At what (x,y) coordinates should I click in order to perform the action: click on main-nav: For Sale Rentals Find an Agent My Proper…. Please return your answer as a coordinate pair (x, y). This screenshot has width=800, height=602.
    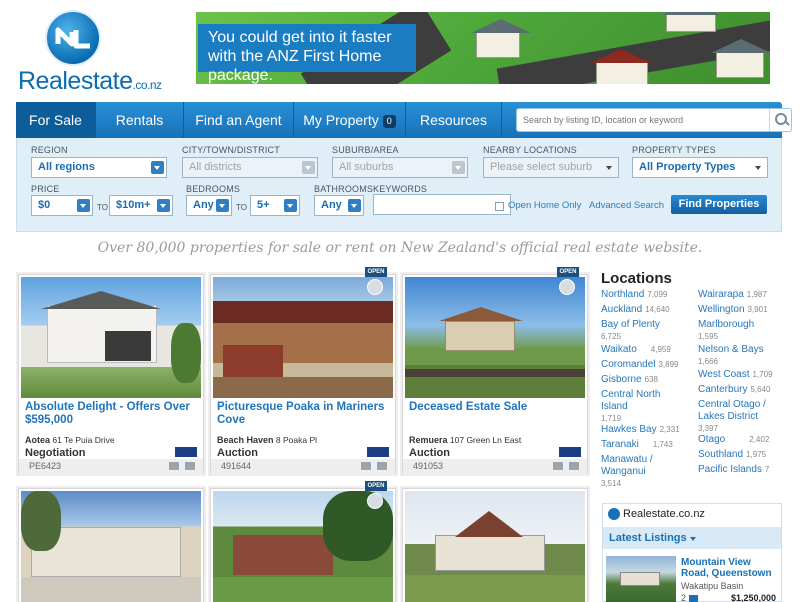
    Looking at the image, I should click on (404, 120).